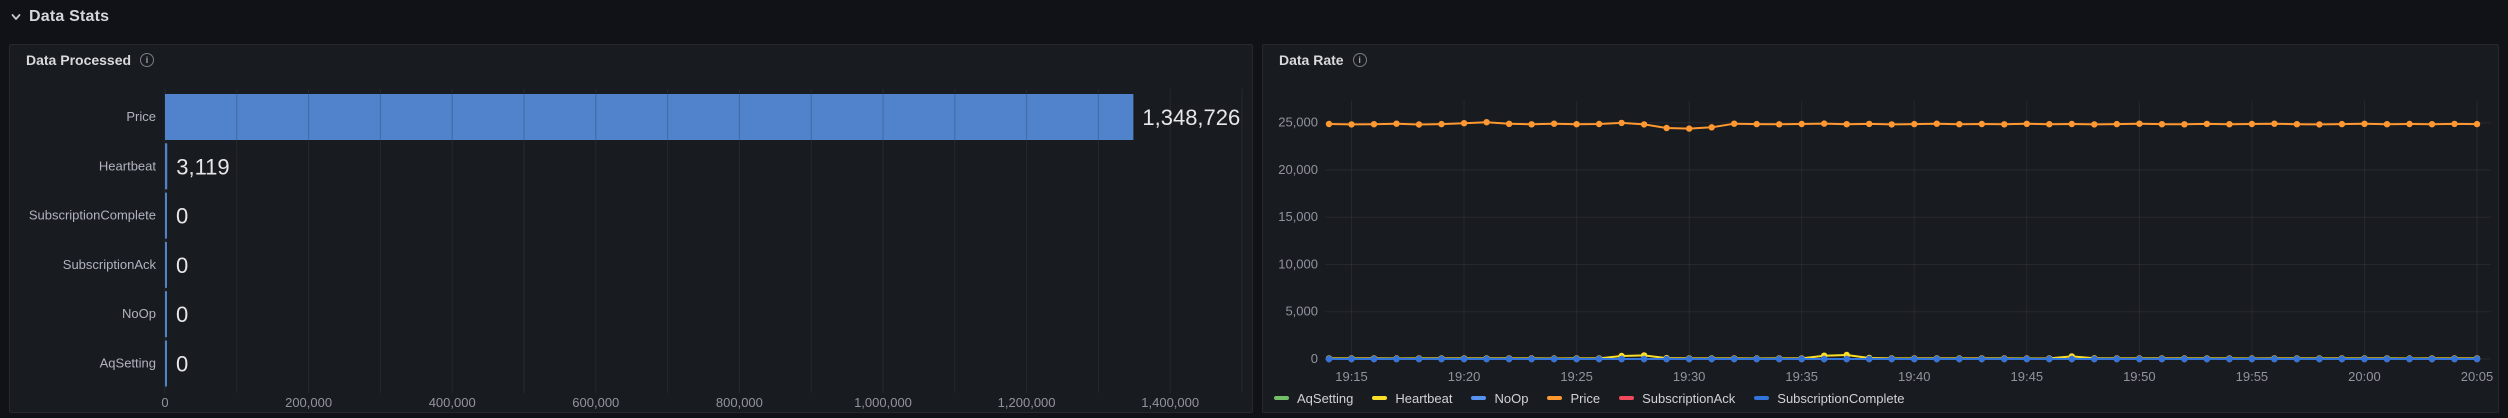  Describe the element at coordinates (166, 314) in the screenshot. I see `bar-noop` at that location.